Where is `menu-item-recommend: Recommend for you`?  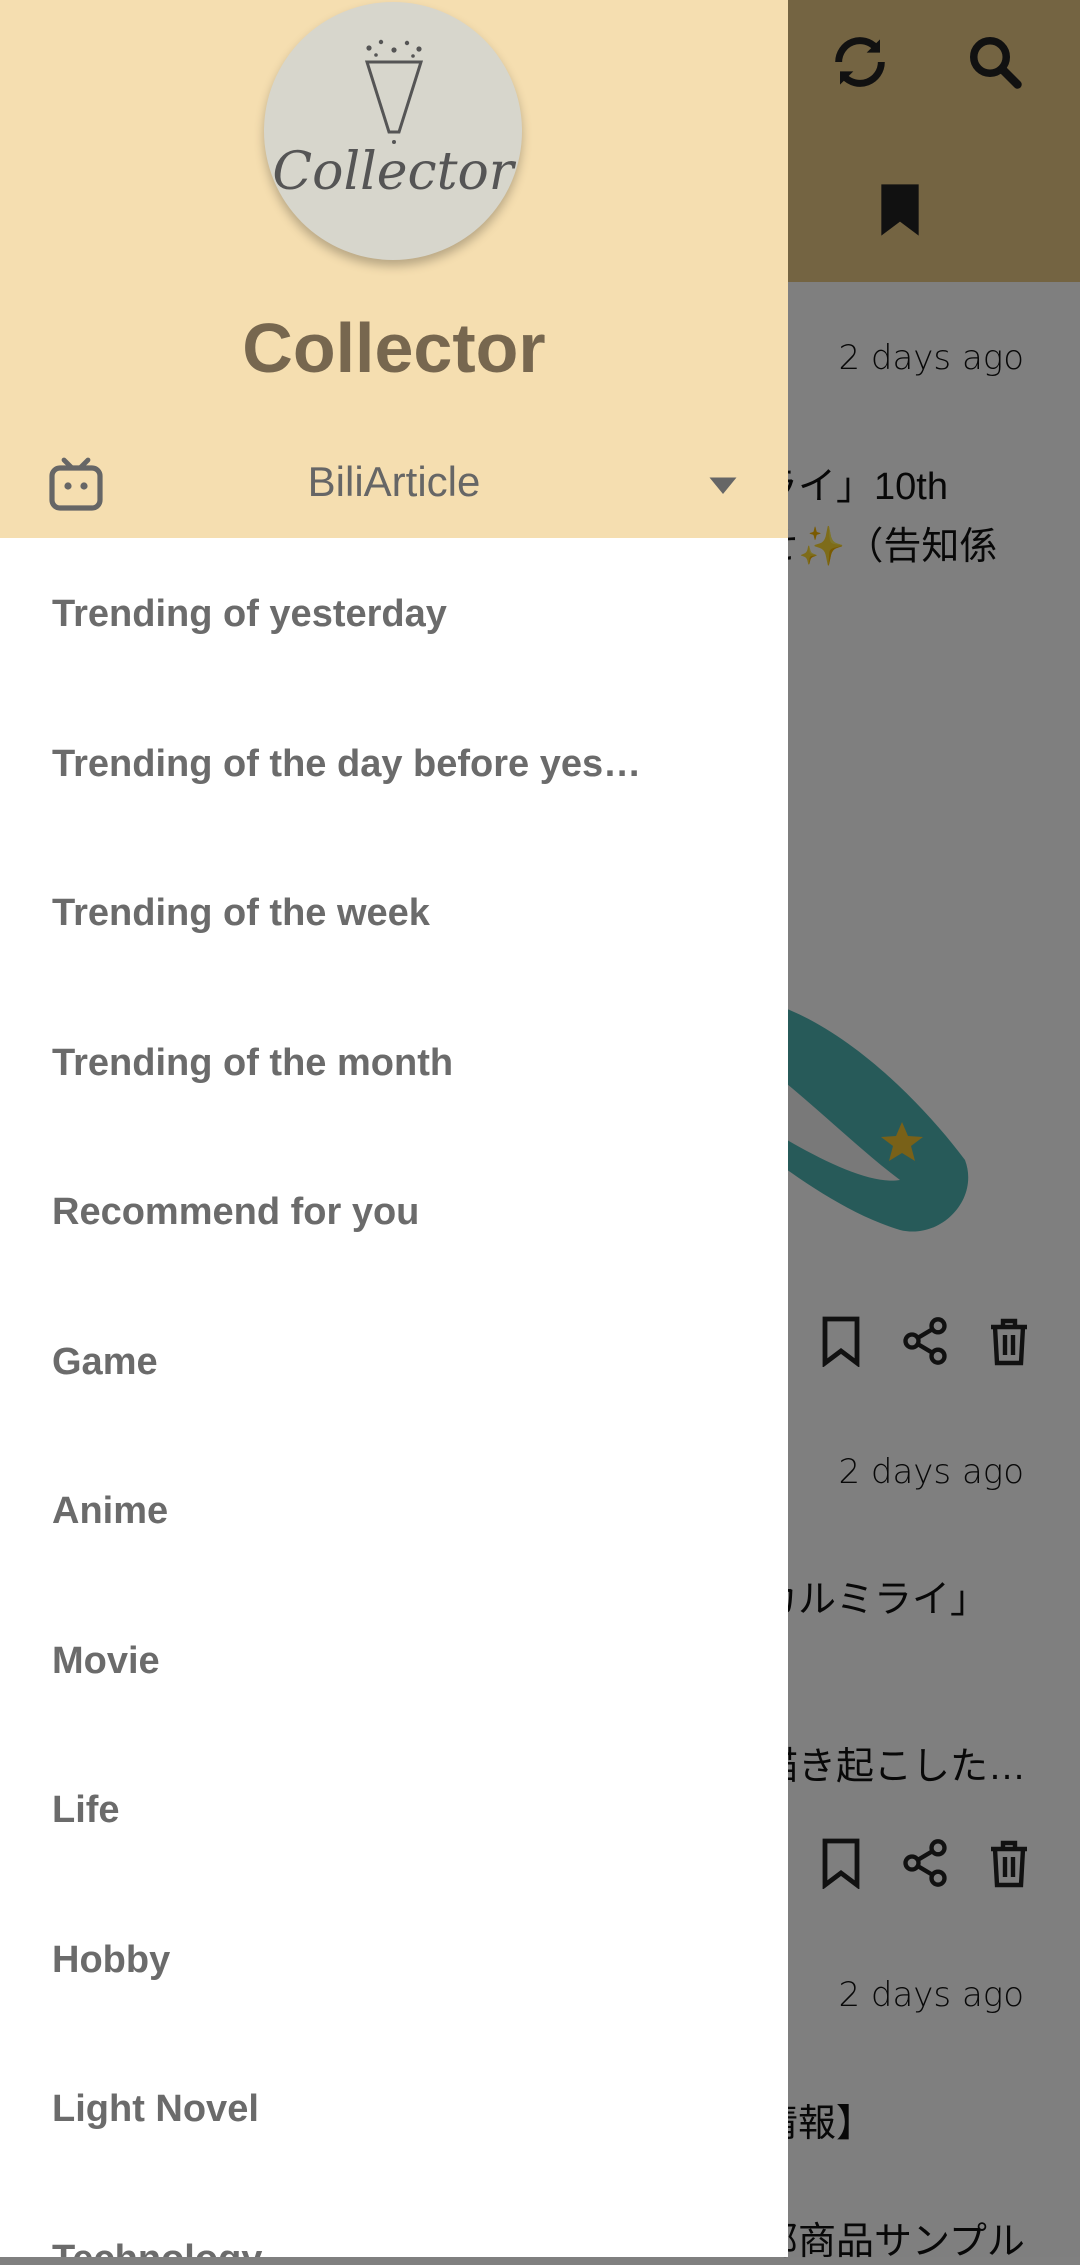 menu-item-recommend: Recommend for you is located at coordinates (394, 1211).